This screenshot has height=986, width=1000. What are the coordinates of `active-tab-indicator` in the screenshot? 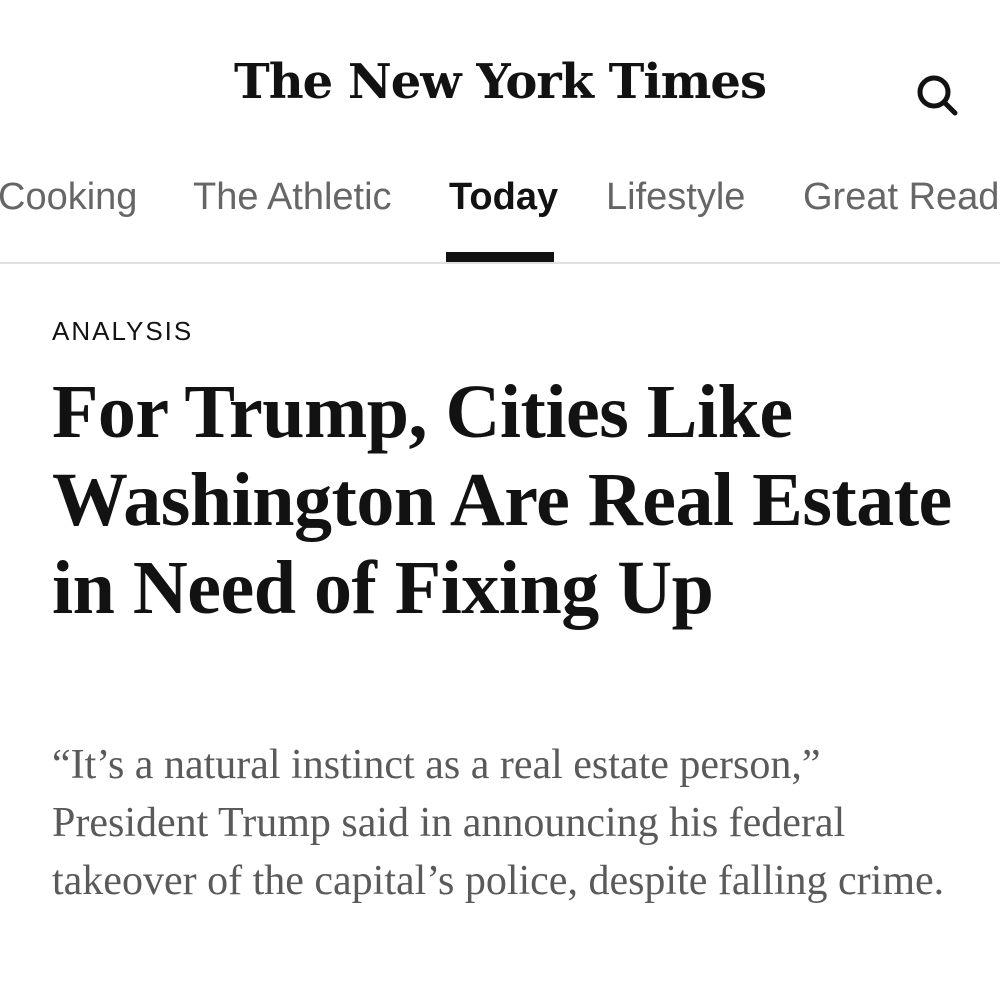 It's located at (500, 257).